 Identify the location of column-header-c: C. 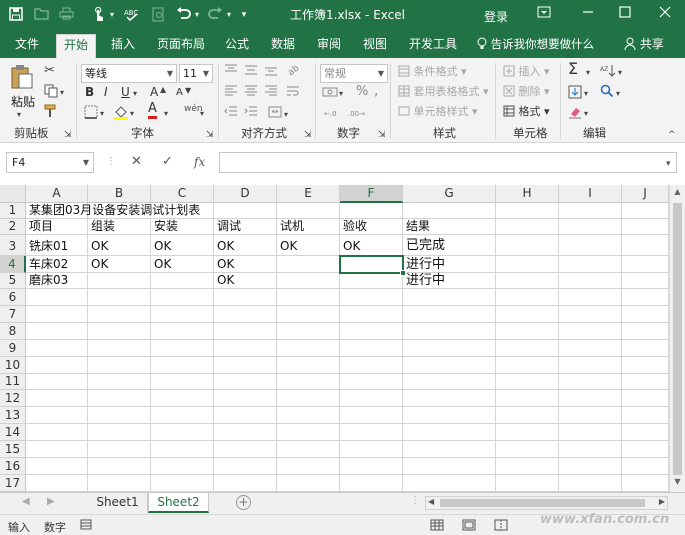
(182, 194).